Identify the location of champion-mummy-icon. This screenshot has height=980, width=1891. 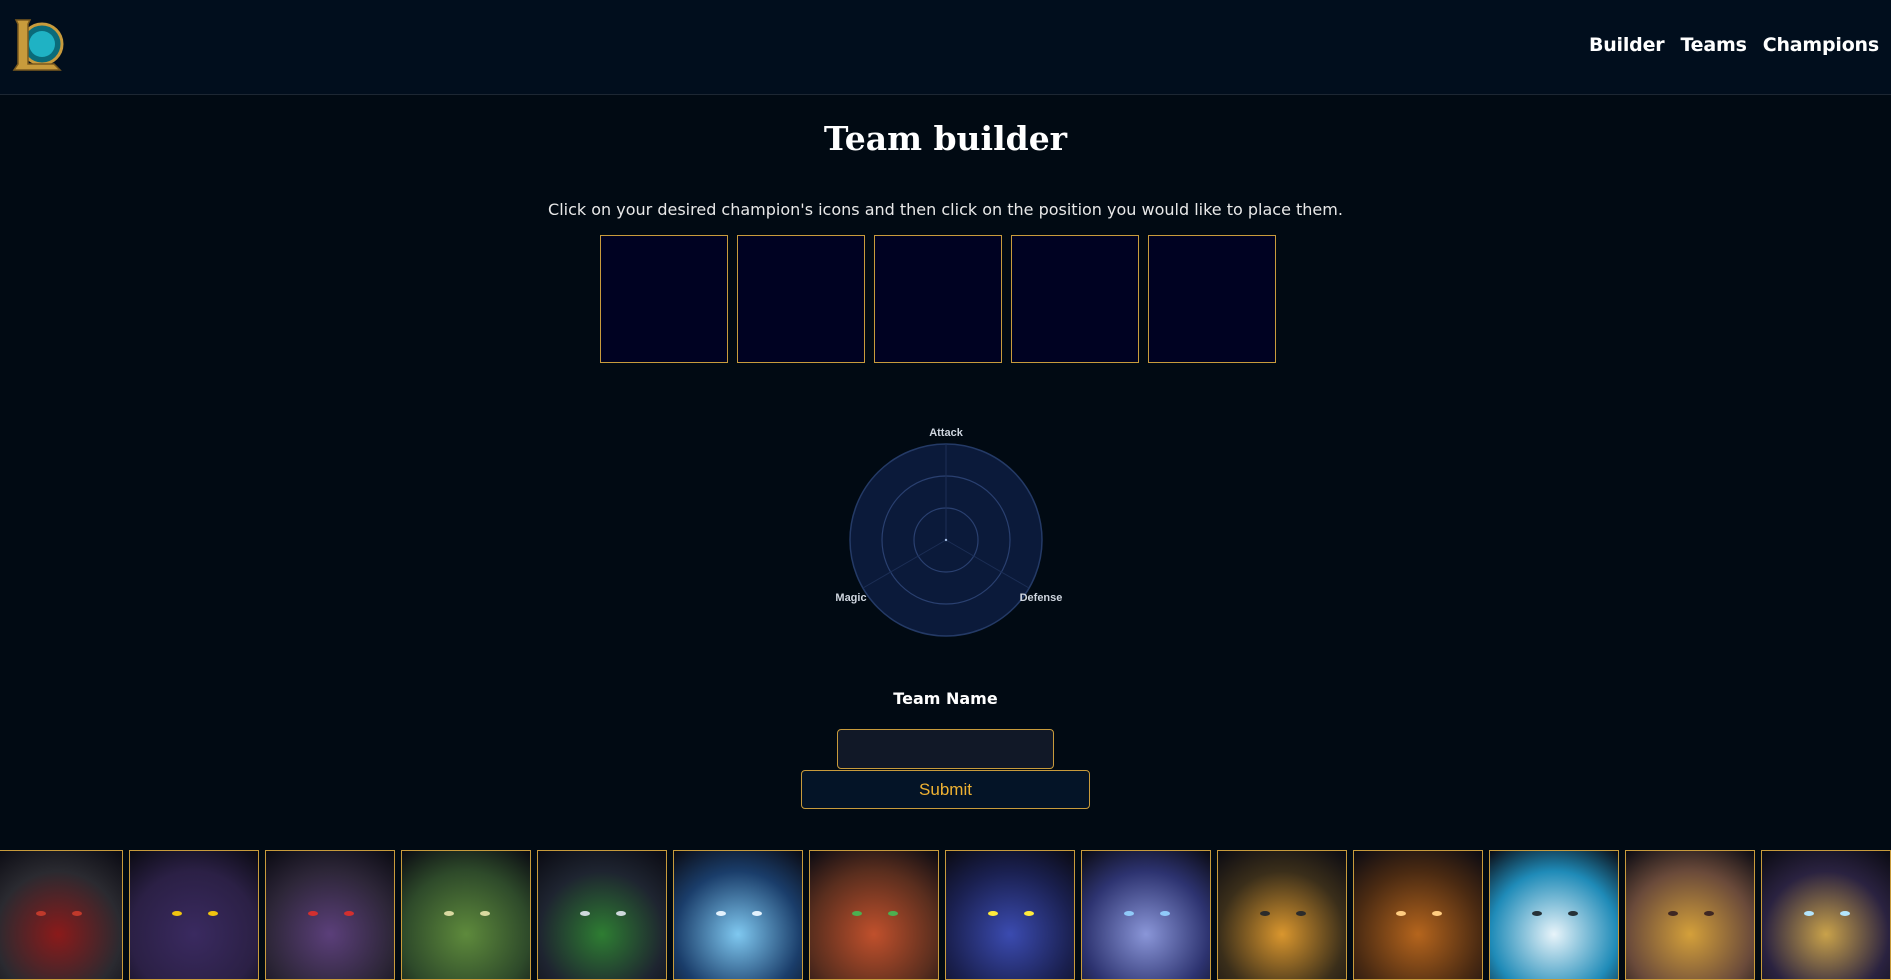
(466, 915).